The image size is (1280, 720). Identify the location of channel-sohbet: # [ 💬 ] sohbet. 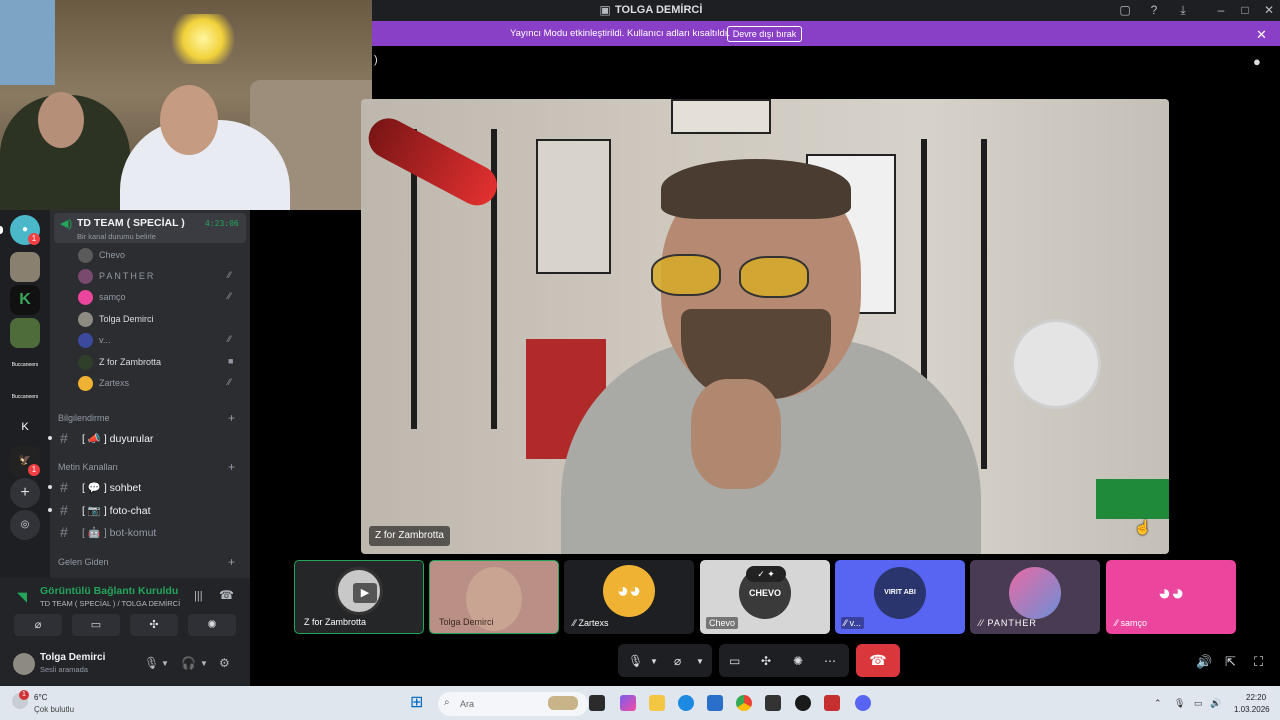
(148, 487).